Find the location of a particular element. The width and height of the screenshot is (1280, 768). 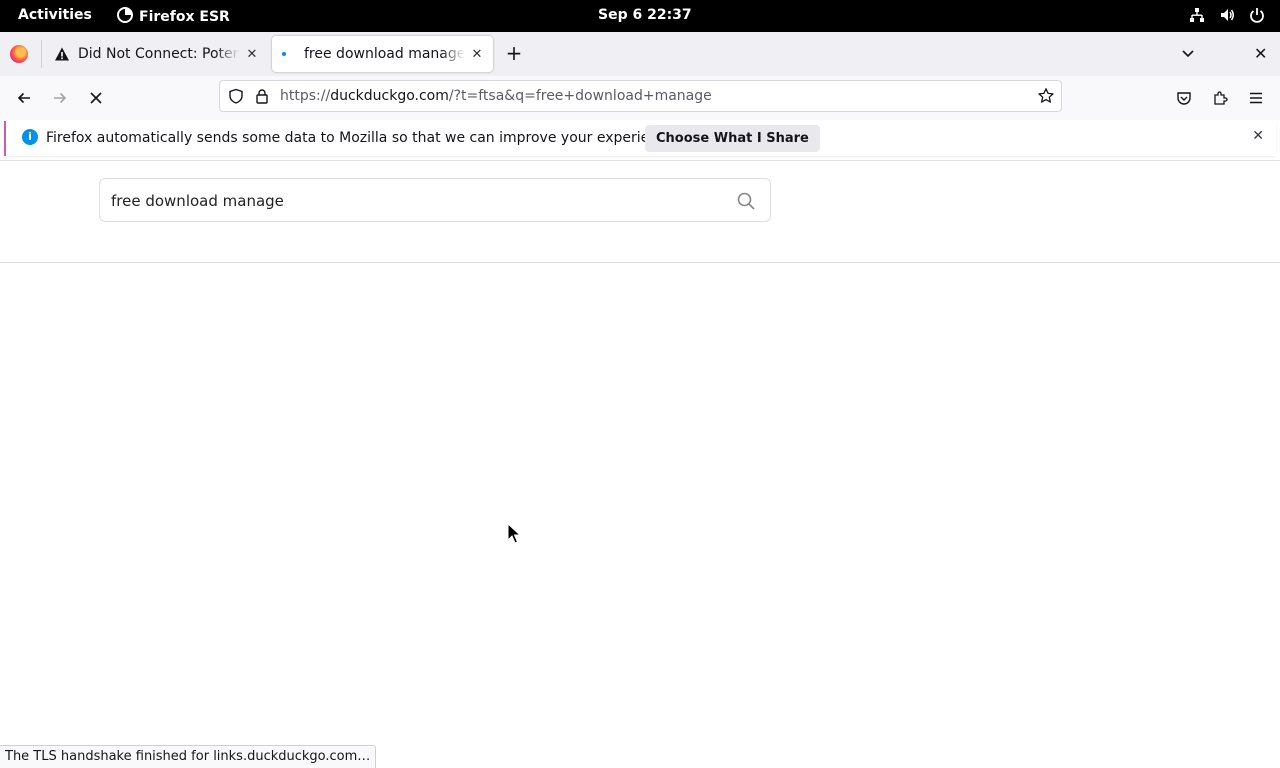

firefox-view-icon is located at coordinates (19, 54).